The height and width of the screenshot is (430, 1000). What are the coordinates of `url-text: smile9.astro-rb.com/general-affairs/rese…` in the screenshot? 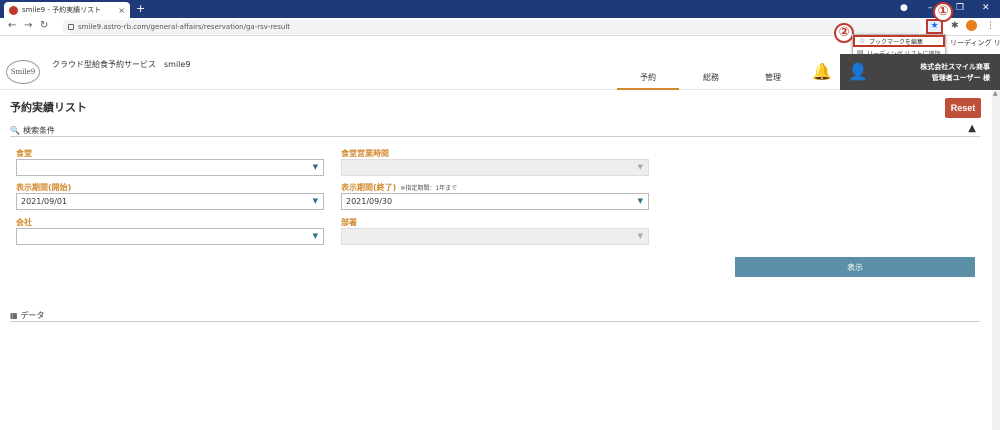 It's located at (184, 27).